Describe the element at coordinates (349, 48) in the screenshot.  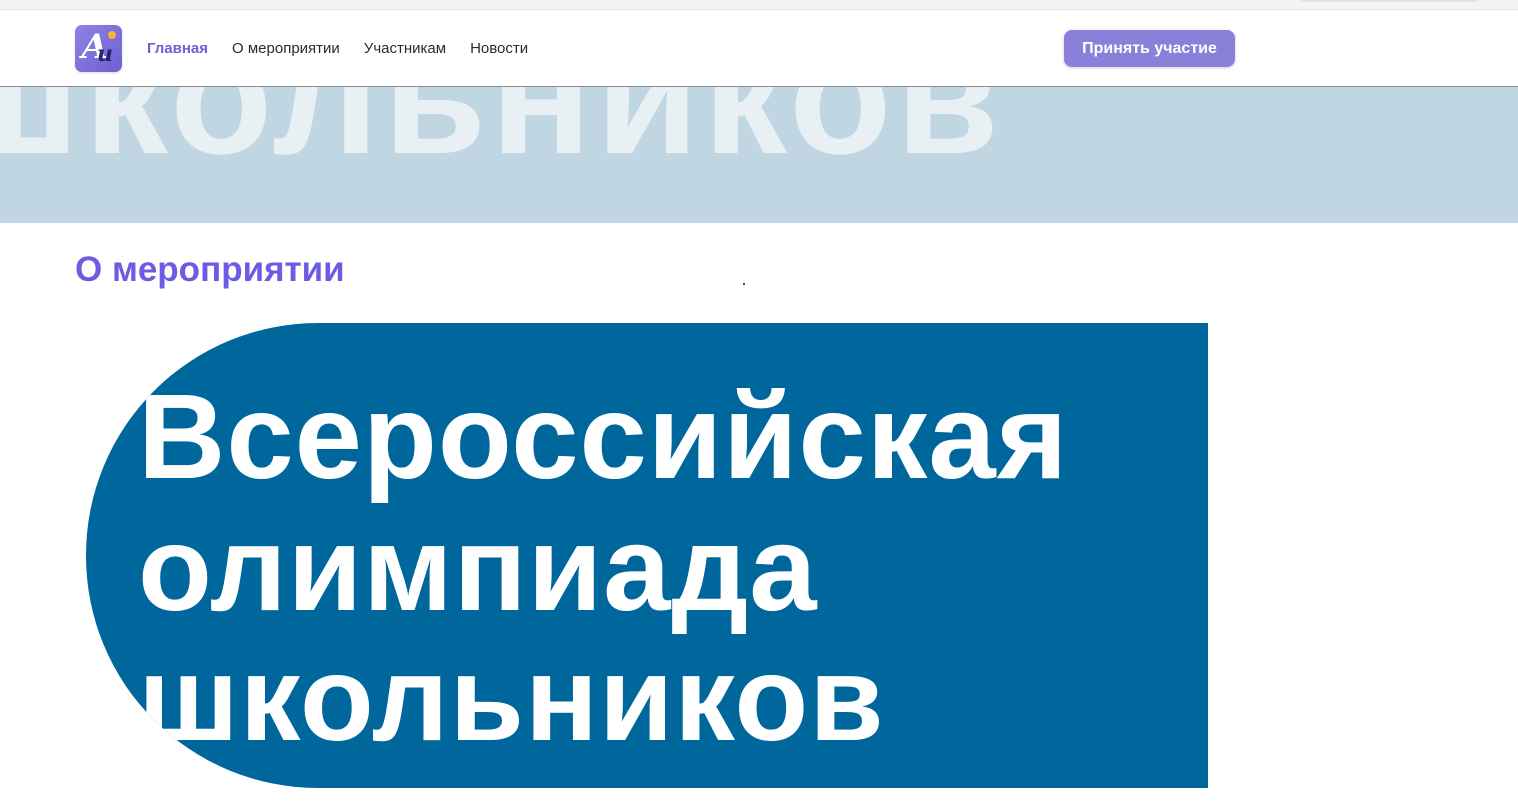
I see `main-nav: Главная О мероприятии Участникам Новости` at that location.